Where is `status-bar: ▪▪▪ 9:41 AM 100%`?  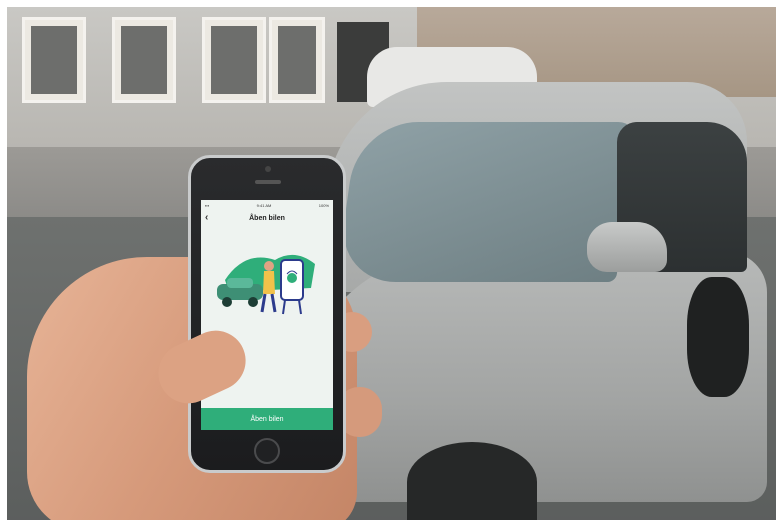
status-bar: ▪▪▪ 9:41 AM 100% is located at coordinates (267, 205).